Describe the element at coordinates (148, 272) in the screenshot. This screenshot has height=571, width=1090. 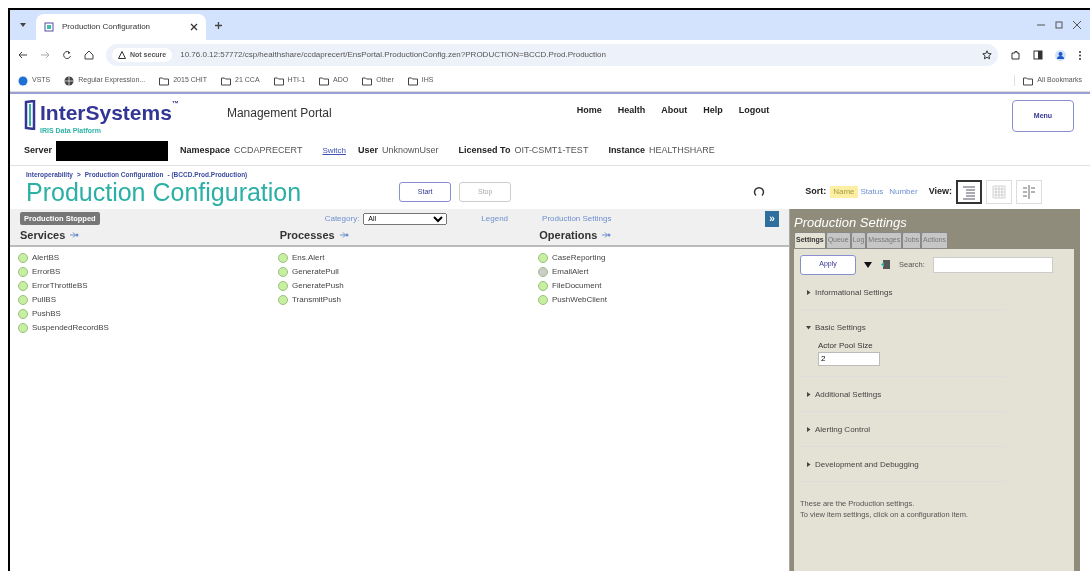
I see `config-item: ErrorBS` at that location.